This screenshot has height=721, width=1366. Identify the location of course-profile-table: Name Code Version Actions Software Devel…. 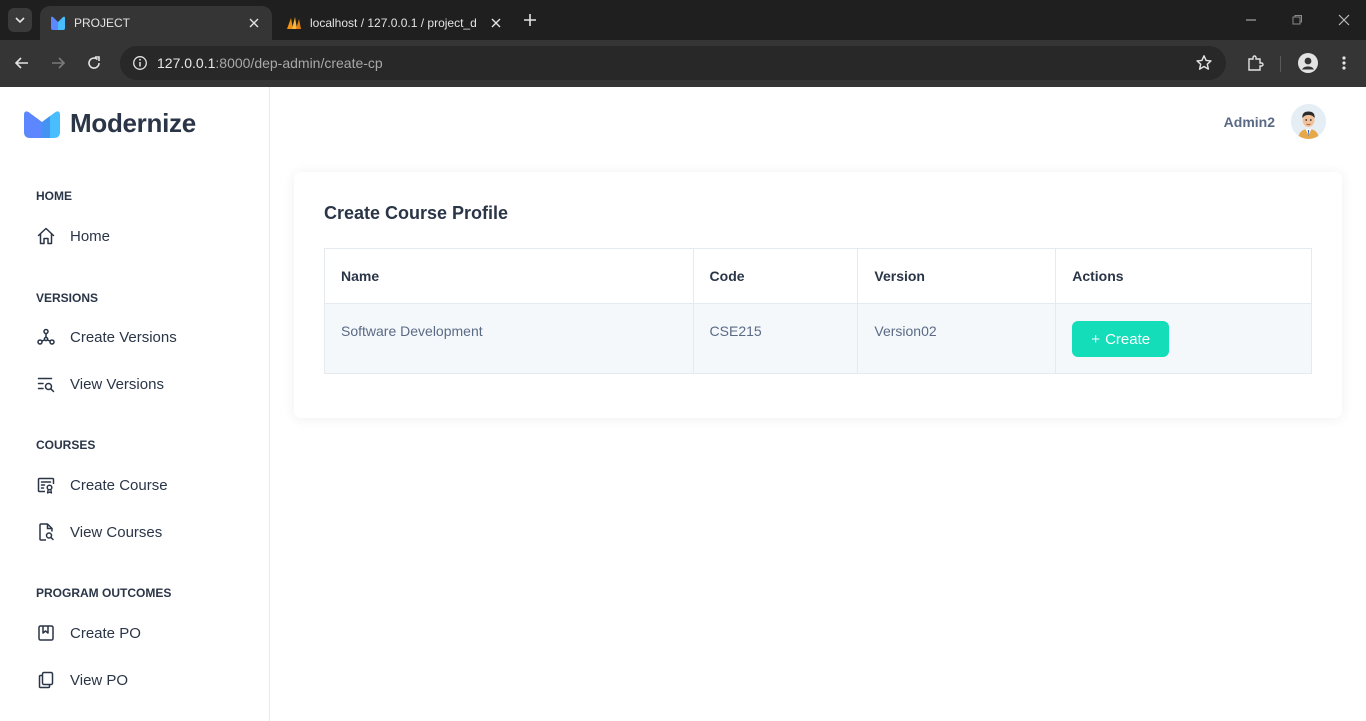
(818, 311).